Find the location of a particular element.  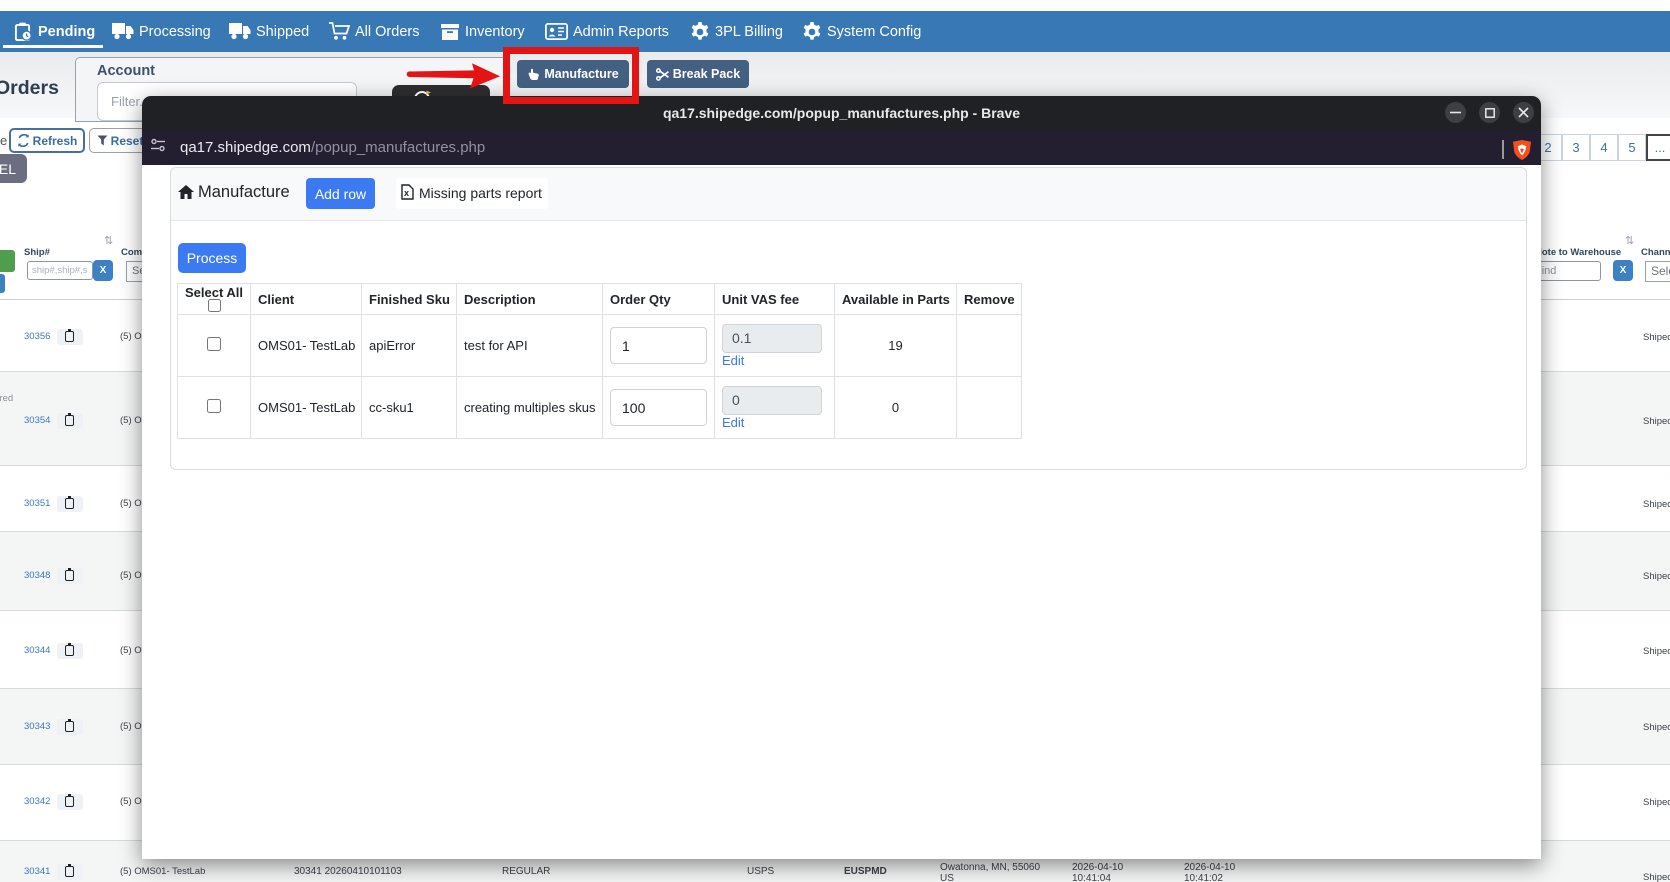

svg-text: x is located at coordinates (406, 193).